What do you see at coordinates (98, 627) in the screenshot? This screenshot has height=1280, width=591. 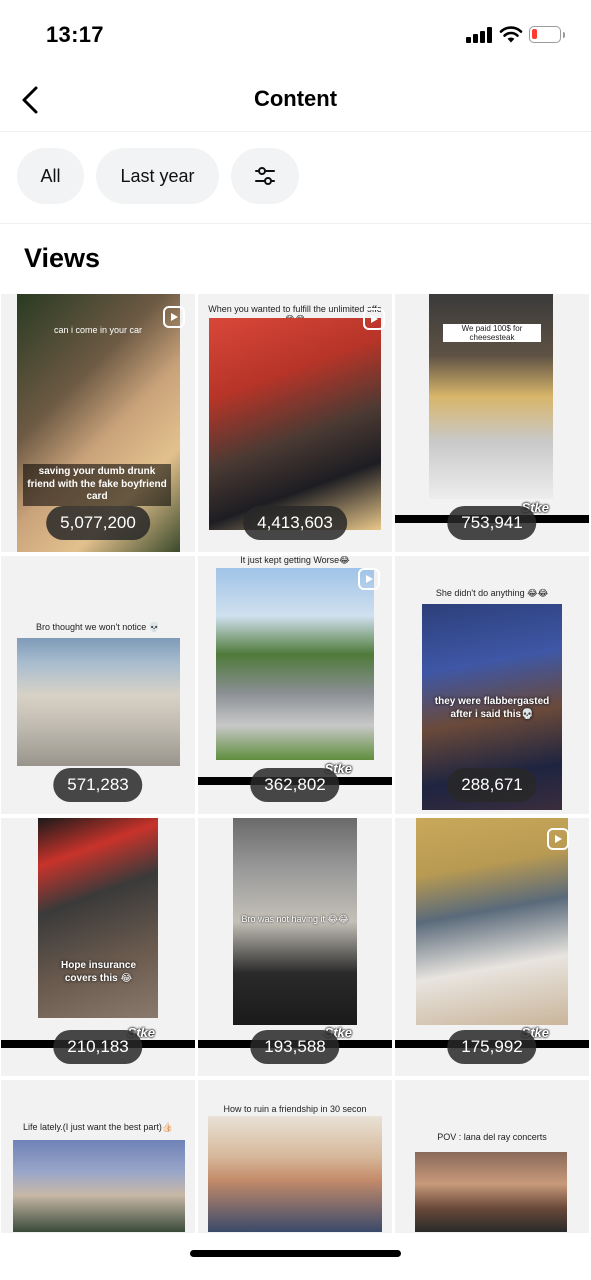 I see `caption-top: Bro thought we won't notice 💀` at bounding box center [98, 627].